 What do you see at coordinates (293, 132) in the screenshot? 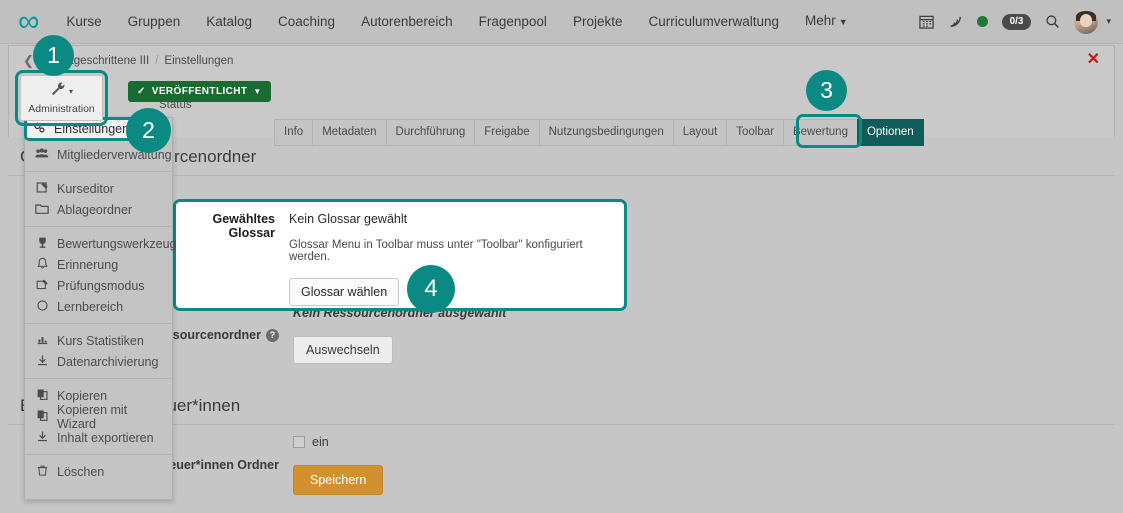
I see `tab-info: Info` at bounding box center [293, 132].